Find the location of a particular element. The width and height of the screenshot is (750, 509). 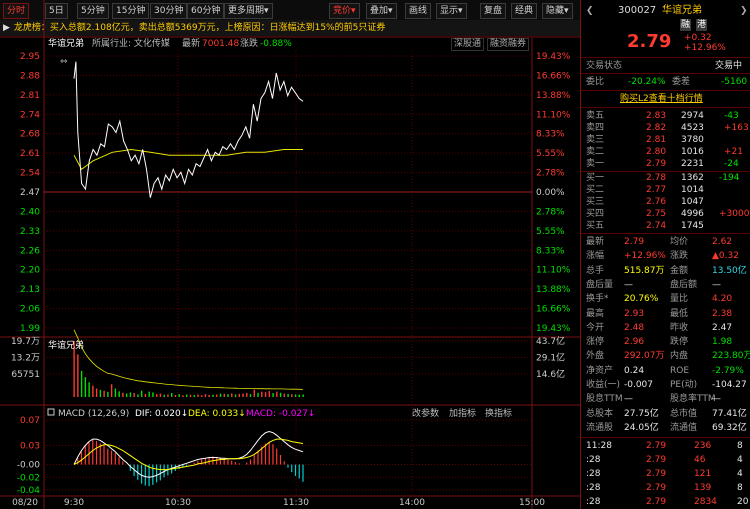

macd-tick-label: 0.03 is located at coordinates (30, 446).